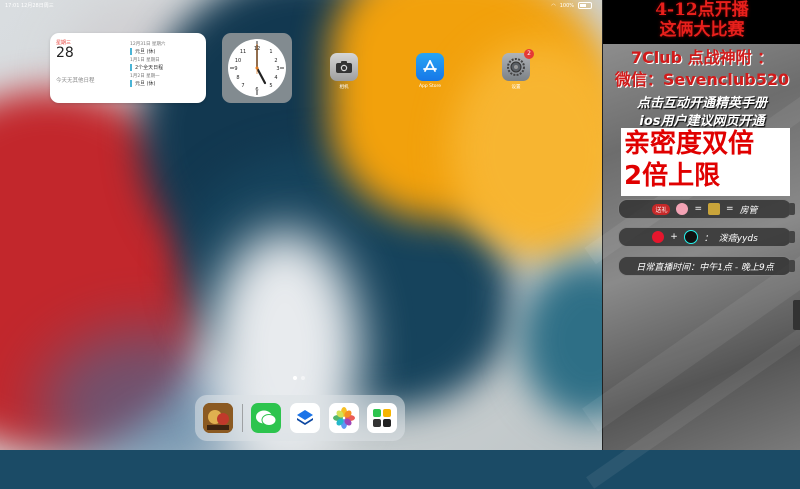 The width and height of the screenshot is (800, 489). I want to click on intimacy-promo-box: 亲密度双倍 2倍上限, so click(705, 162).